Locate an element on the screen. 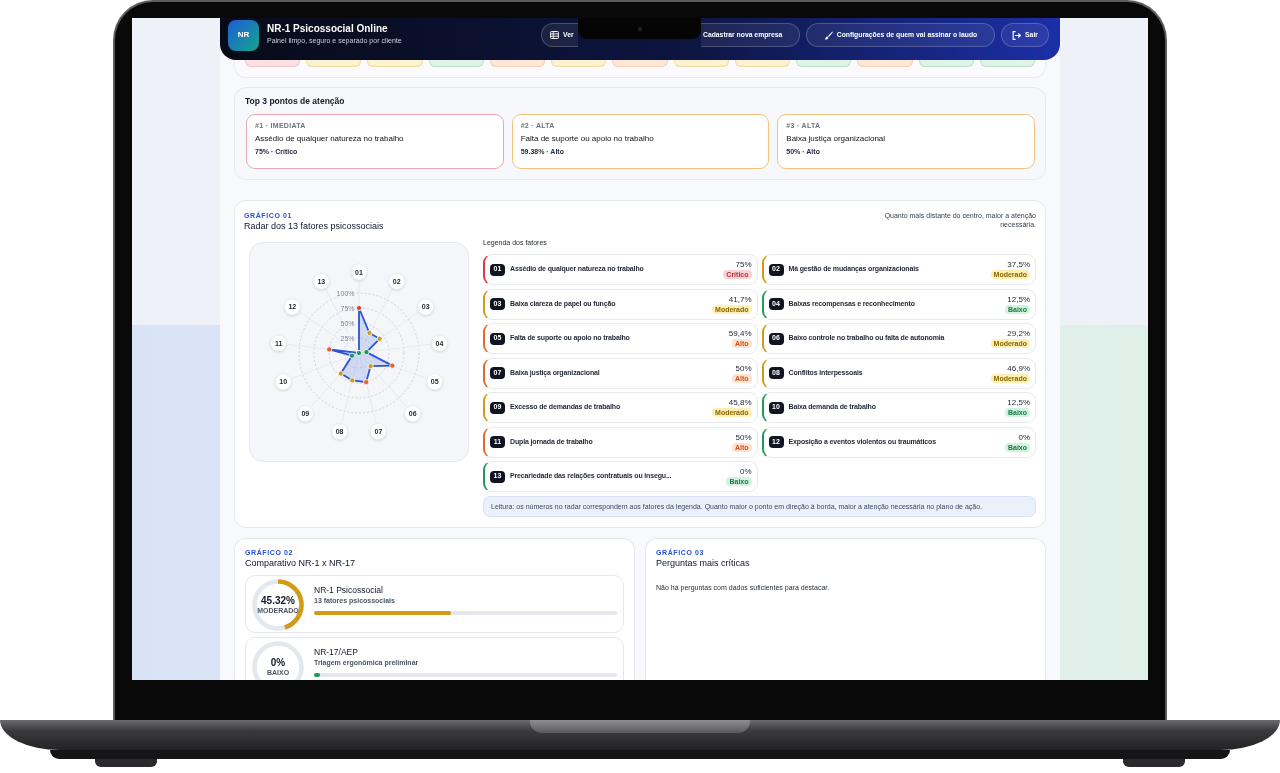 The image size is (1280, 773). factor-percent: 46,9% is located at coordinates (1018, 368).